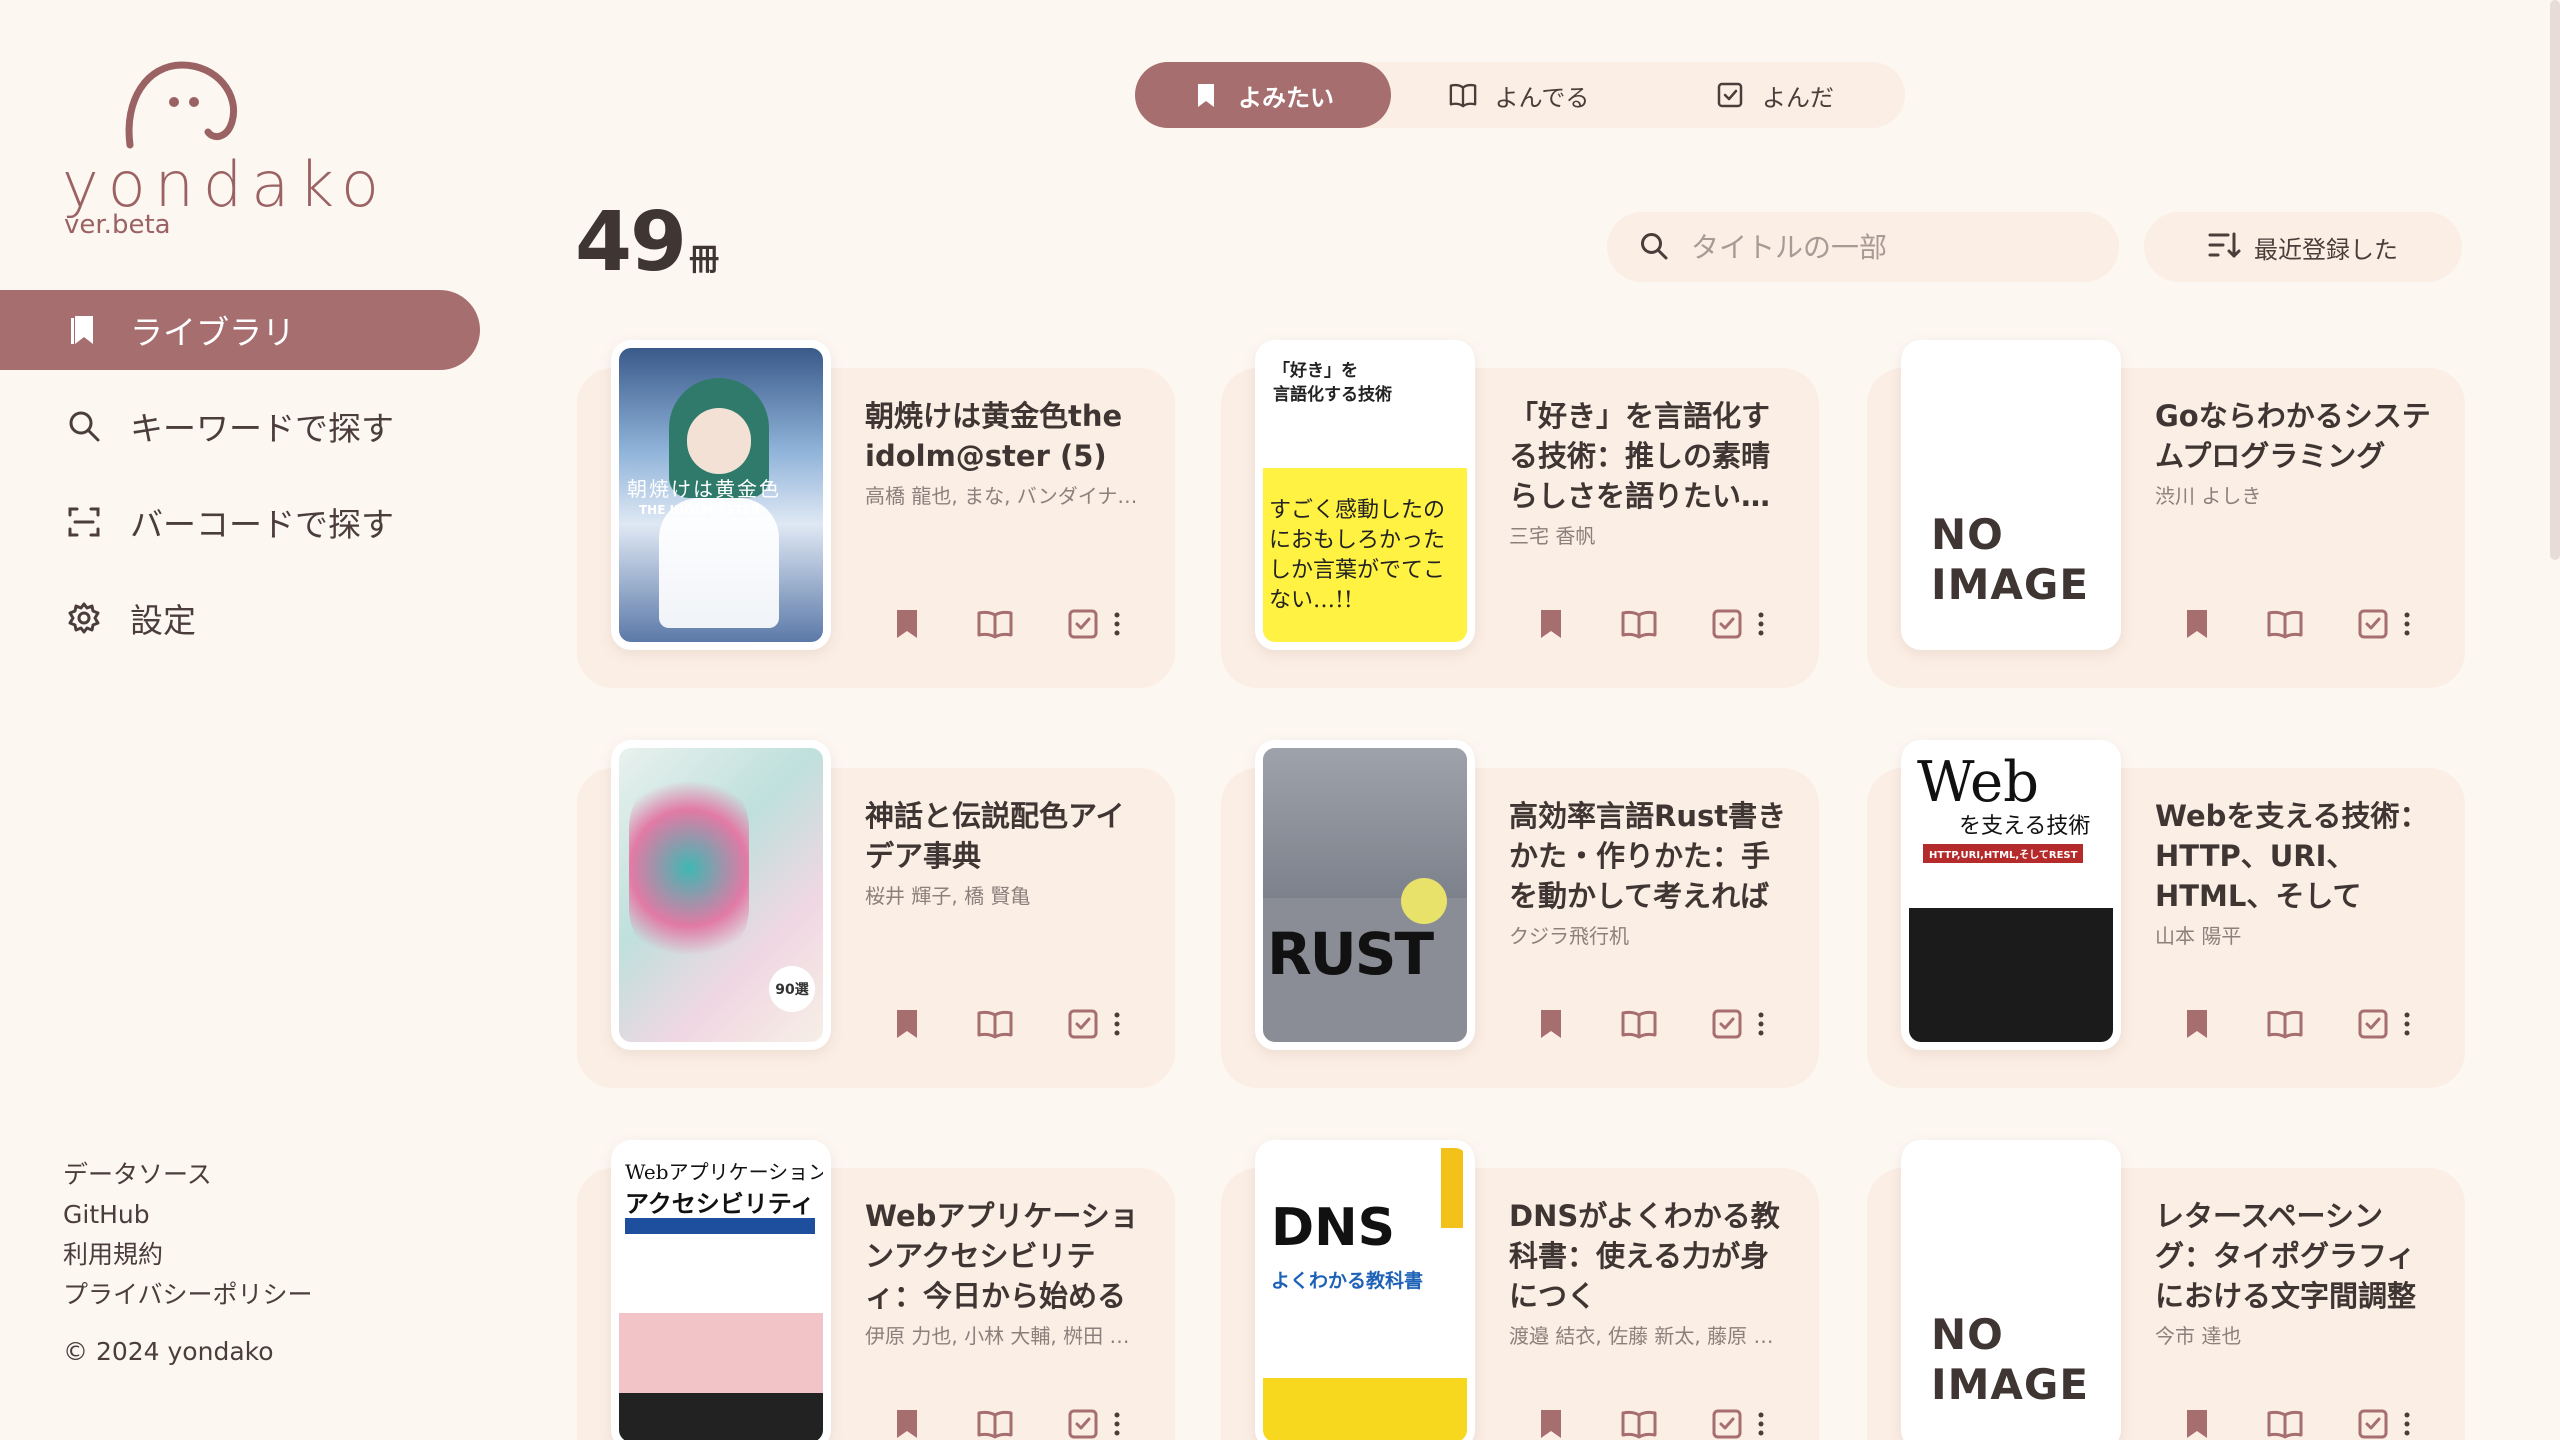 The height and width of the screenshot is (1440, 2560). I want to click on book-card: NO IMAGE Goならわかるシステムプログラミング 渋川 よしき, so click(2166, 514).